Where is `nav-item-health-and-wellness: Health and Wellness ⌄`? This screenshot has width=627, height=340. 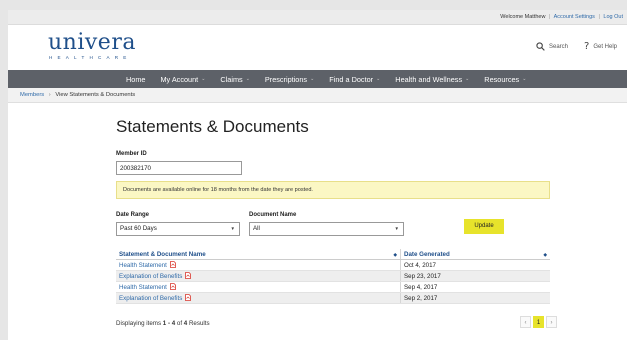 nav-item-health-and-wellness: Health and Wellness ⌄ is located at coordinates (432, 79).